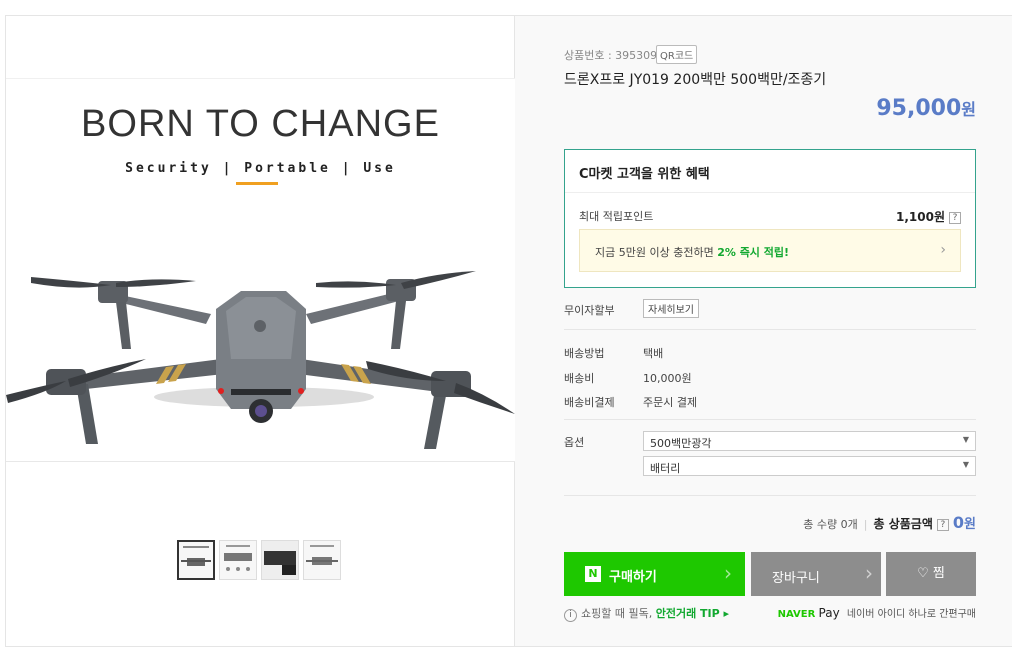  I want to click on price-number: 95,000, so click(919, 108).